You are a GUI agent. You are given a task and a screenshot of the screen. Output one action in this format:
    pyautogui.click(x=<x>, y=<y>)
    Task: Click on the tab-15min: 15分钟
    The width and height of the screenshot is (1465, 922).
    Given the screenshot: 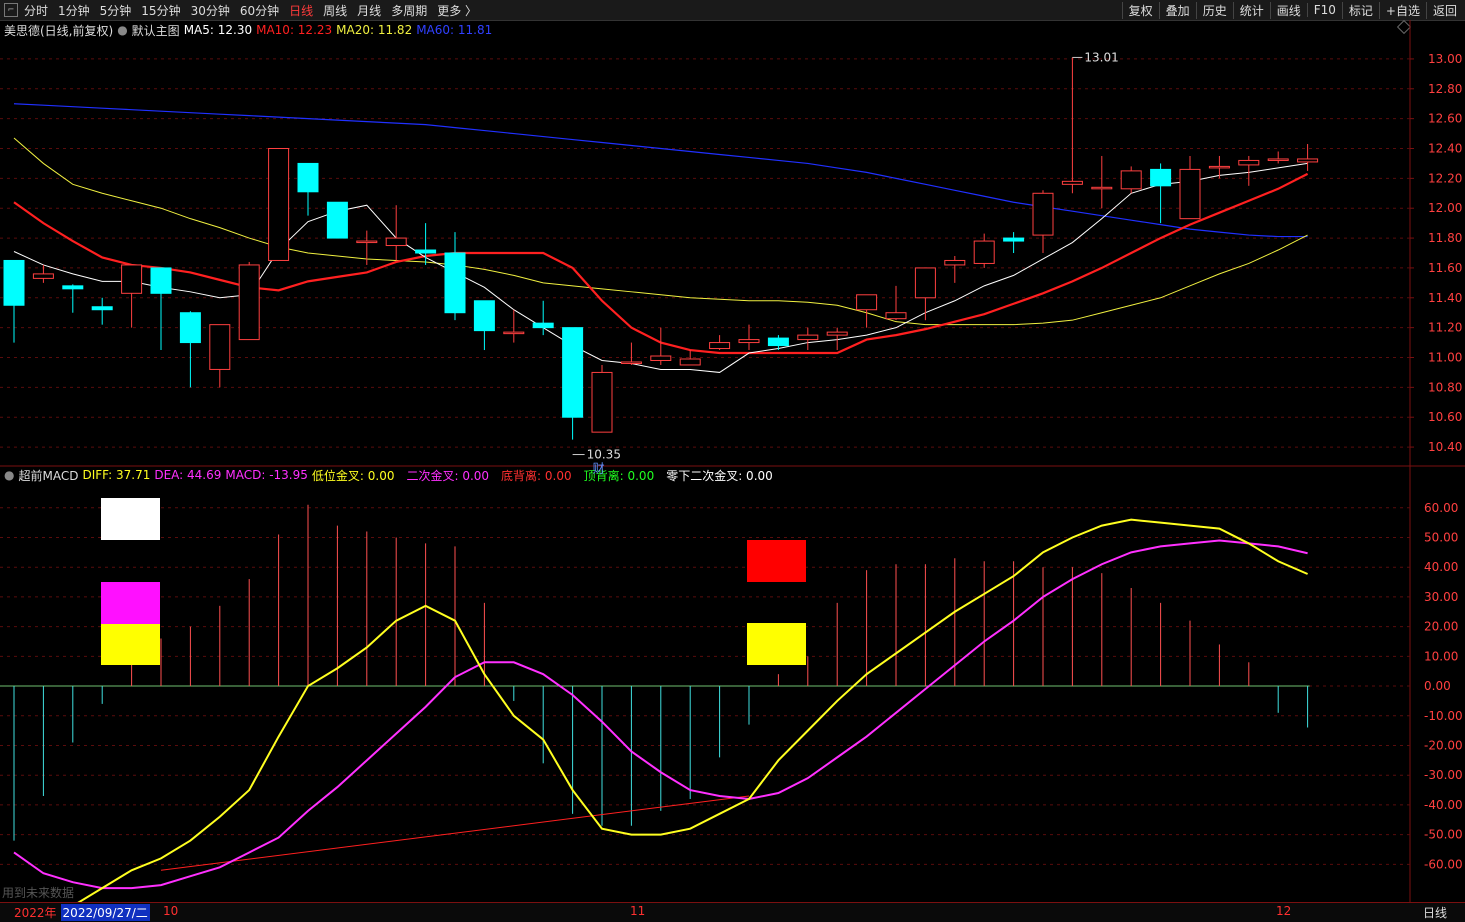 What is the action you would take?
    pyautogui.click(x=160, y=10)
    